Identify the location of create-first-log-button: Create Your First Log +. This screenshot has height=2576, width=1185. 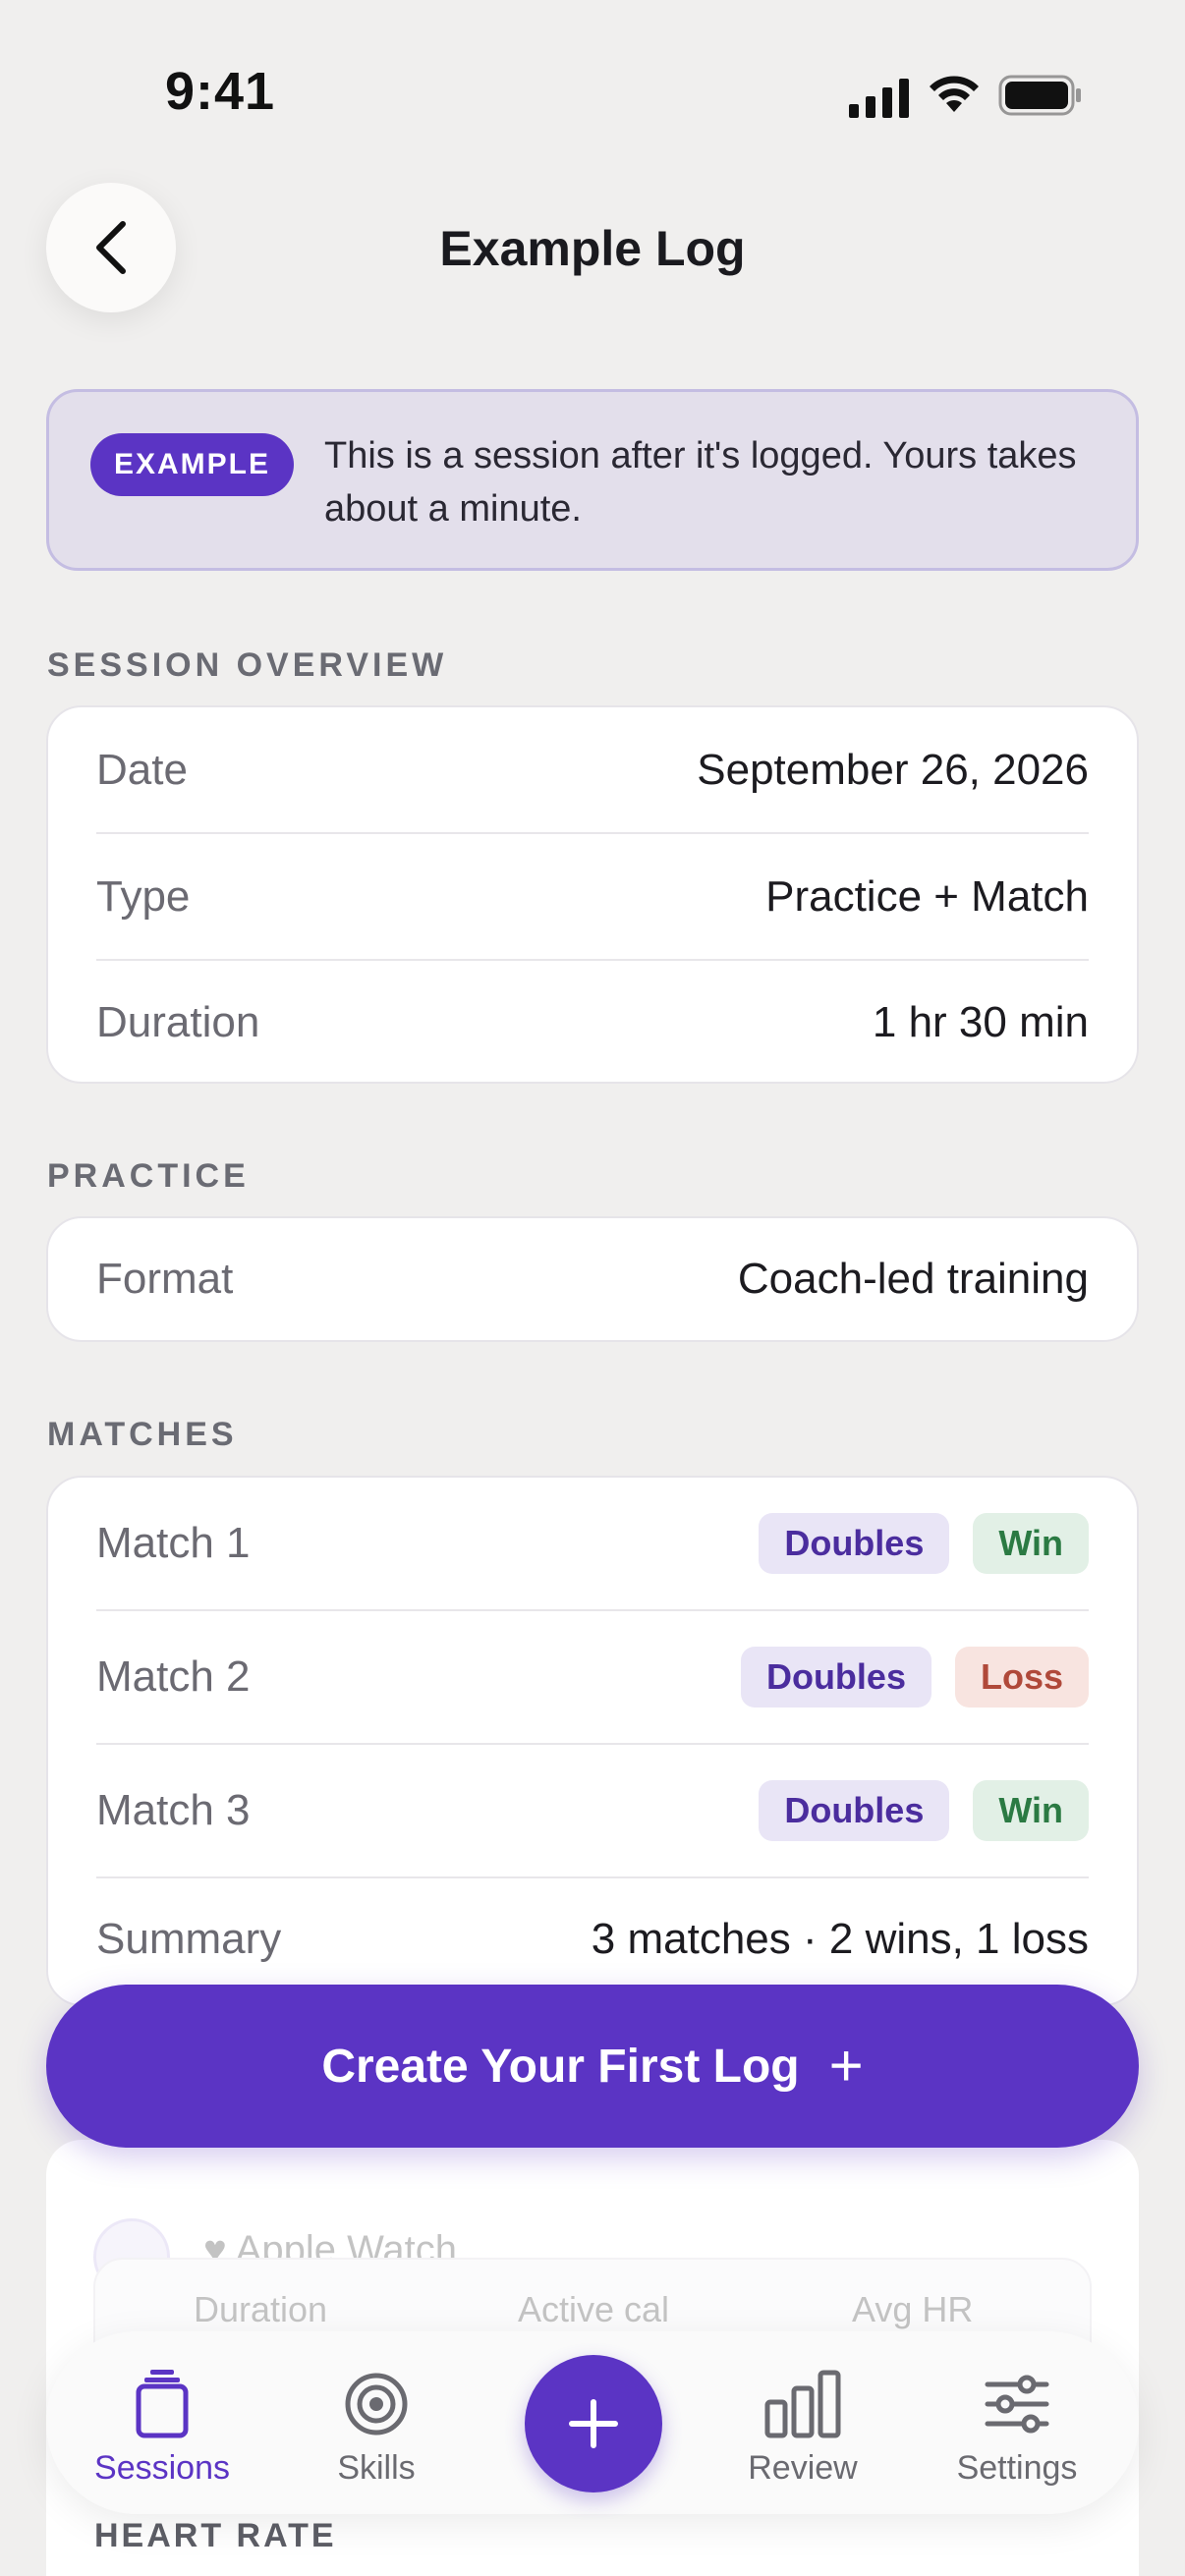
(592, 2066).